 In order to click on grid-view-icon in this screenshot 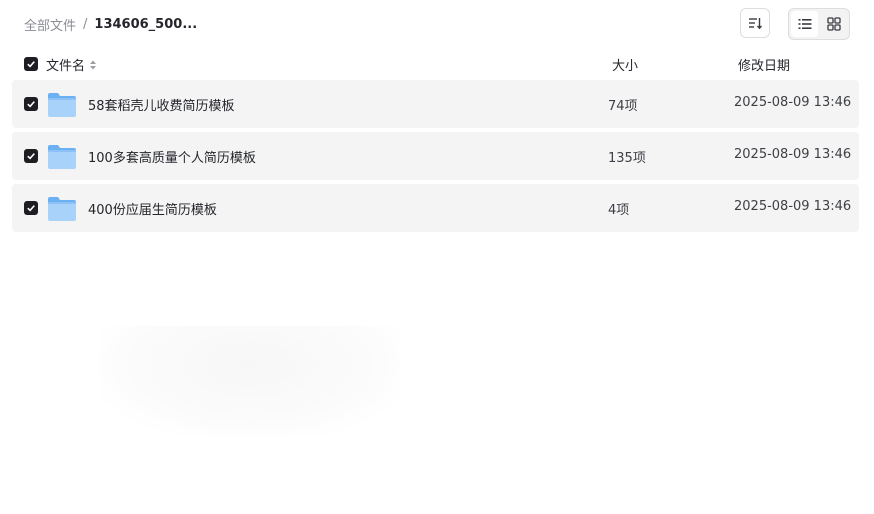, I will do `click(833, 24)`.